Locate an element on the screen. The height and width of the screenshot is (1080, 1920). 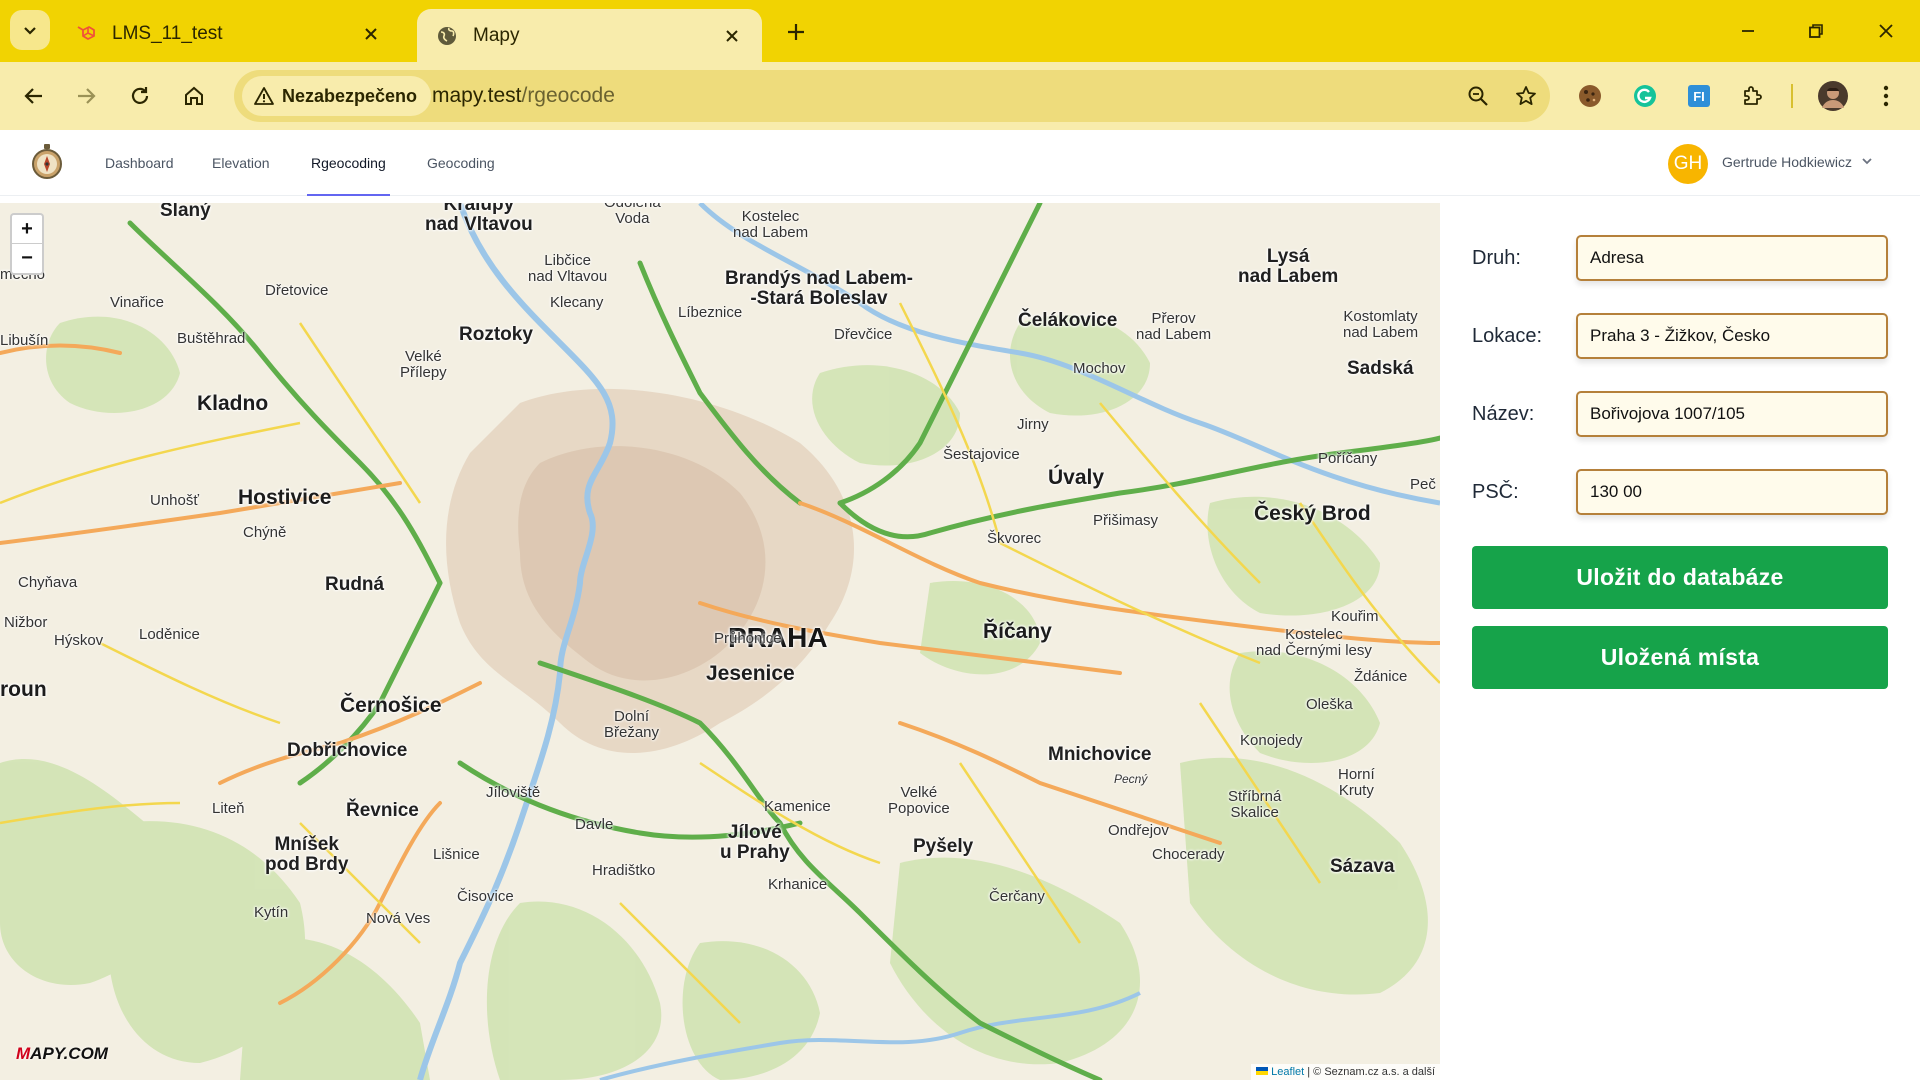
place-label: Průhonice is located at coordinates (748, 638).